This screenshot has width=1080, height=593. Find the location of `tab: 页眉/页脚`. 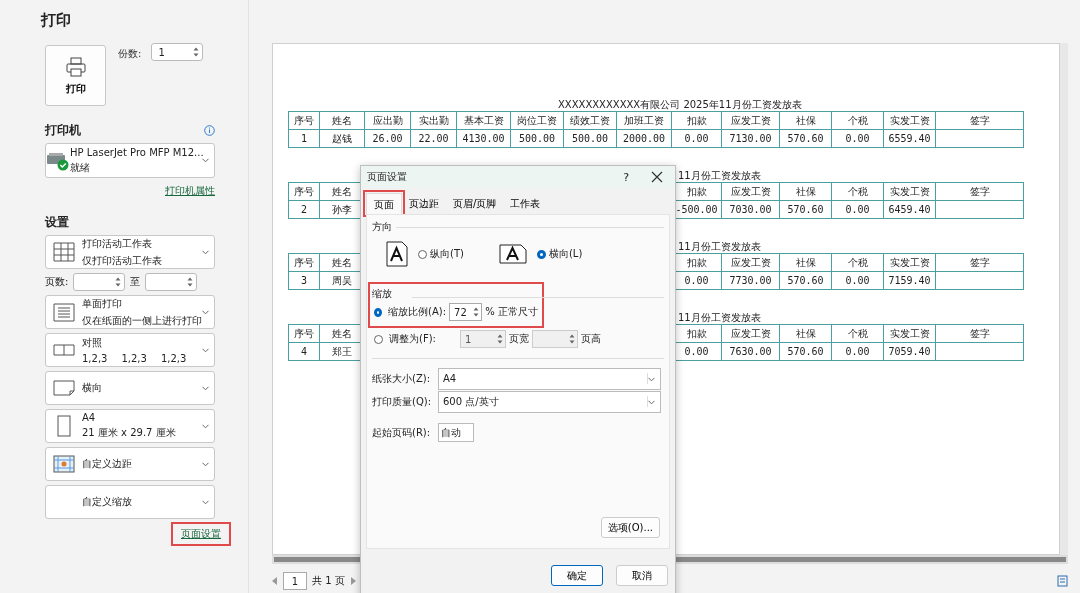

tab: 页眉/页脚 is located at coordinates (475, 203).